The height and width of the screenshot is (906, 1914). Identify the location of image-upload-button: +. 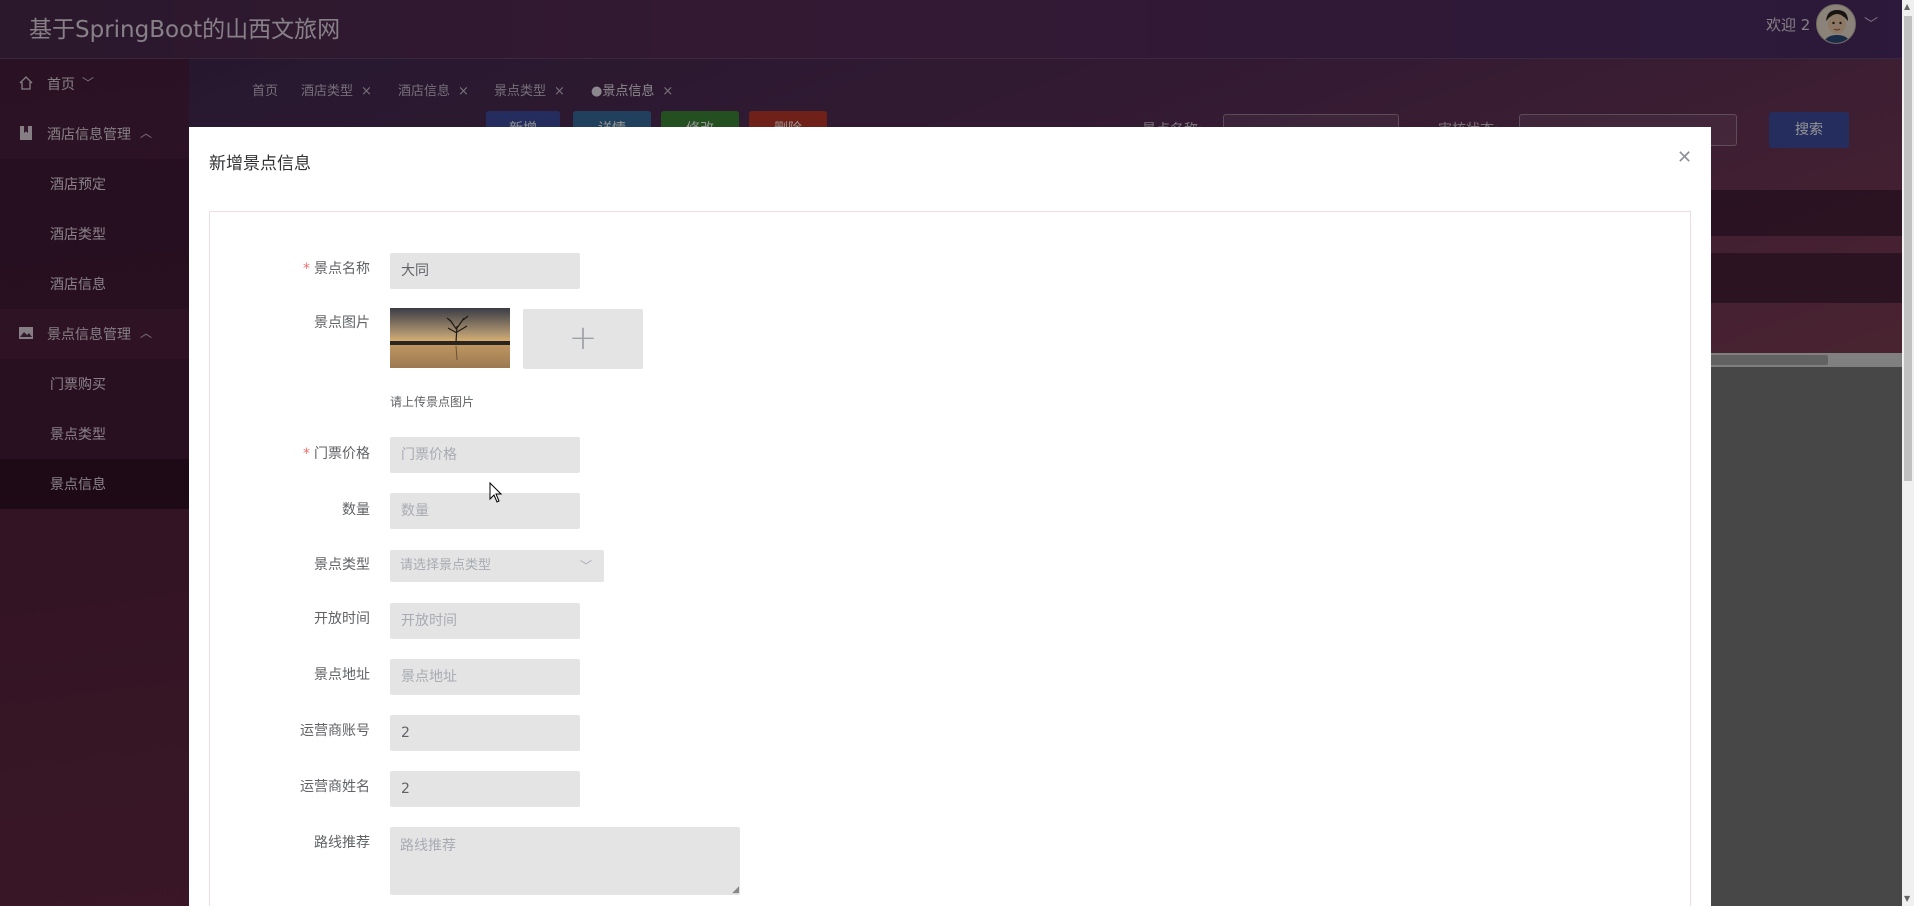
(583, 339).